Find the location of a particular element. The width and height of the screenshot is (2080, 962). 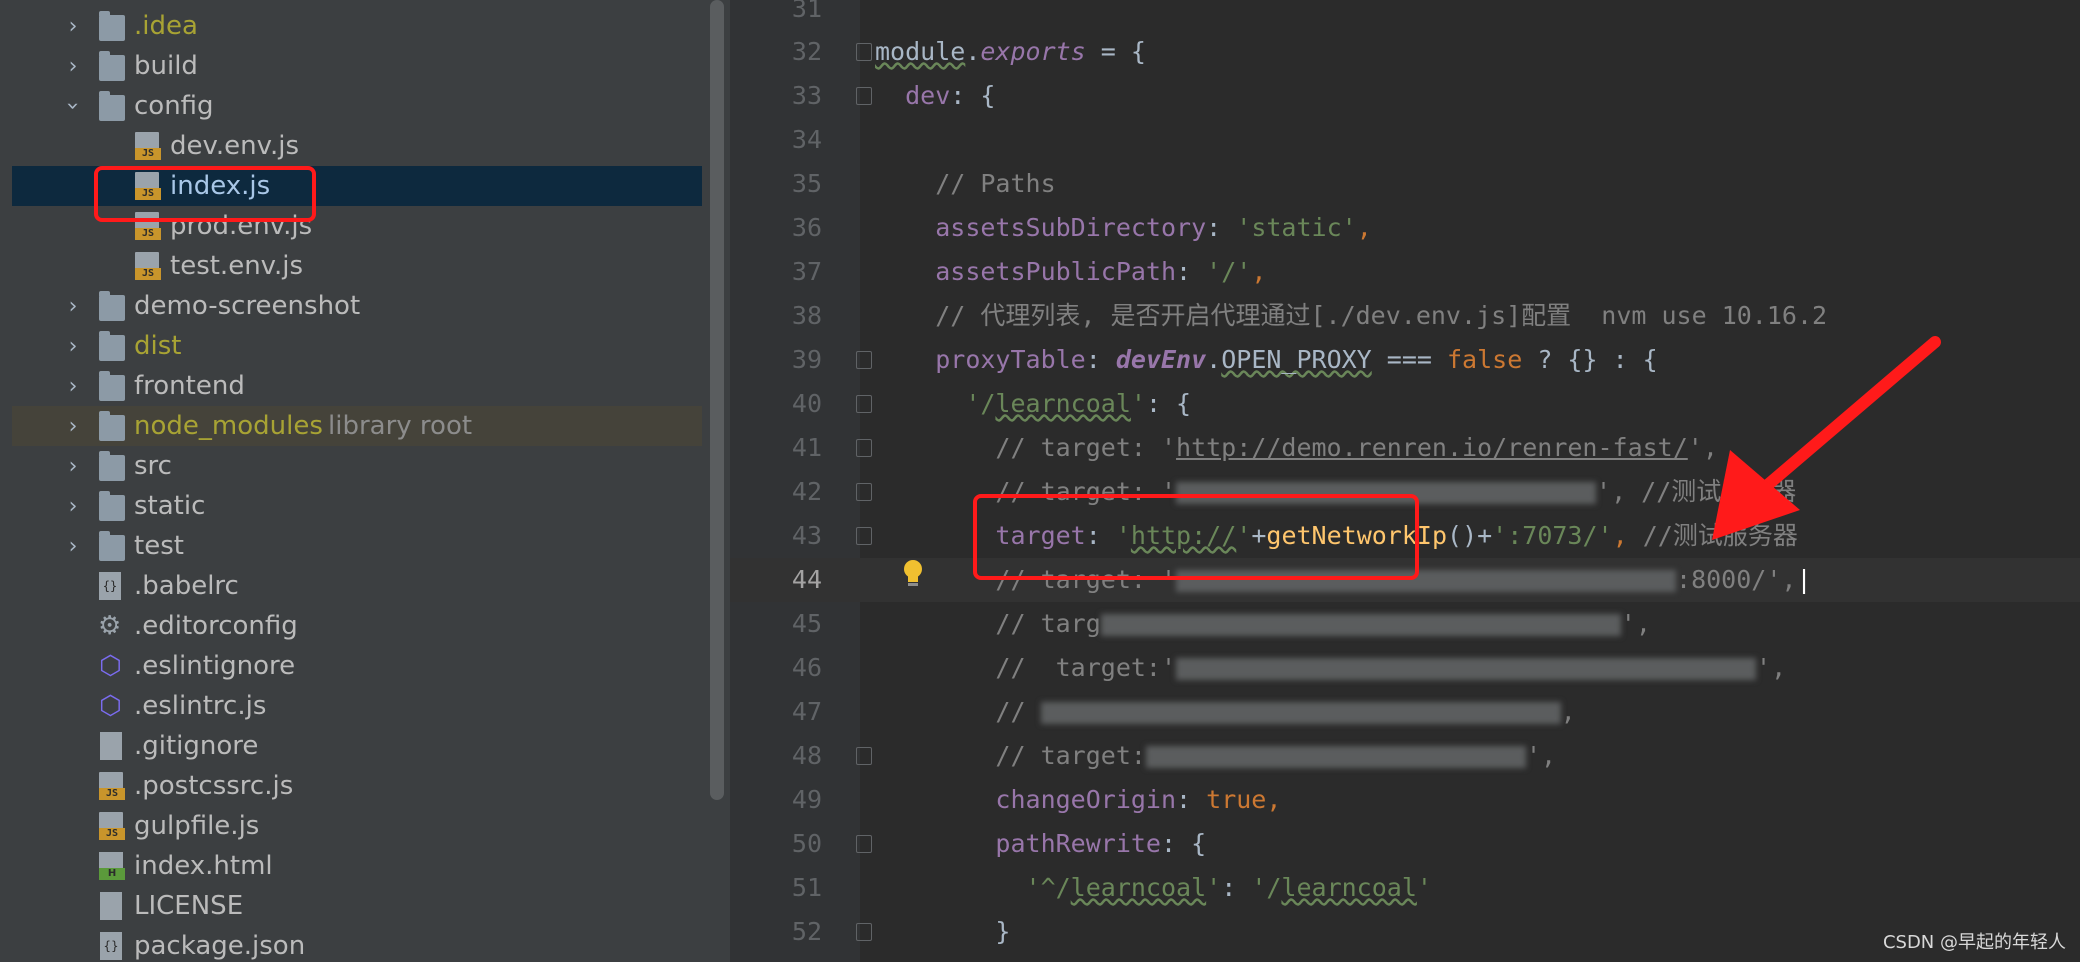

tree-item-demo-screenshot: › demo-screenshot is located at coordinates (357, 306).